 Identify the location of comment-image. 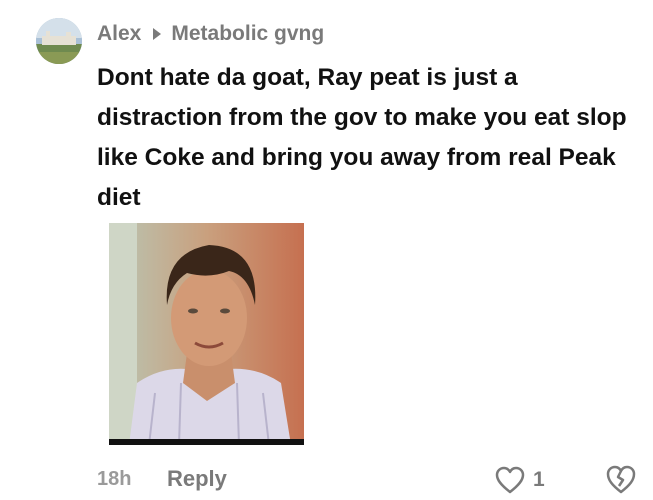
(206, 334).